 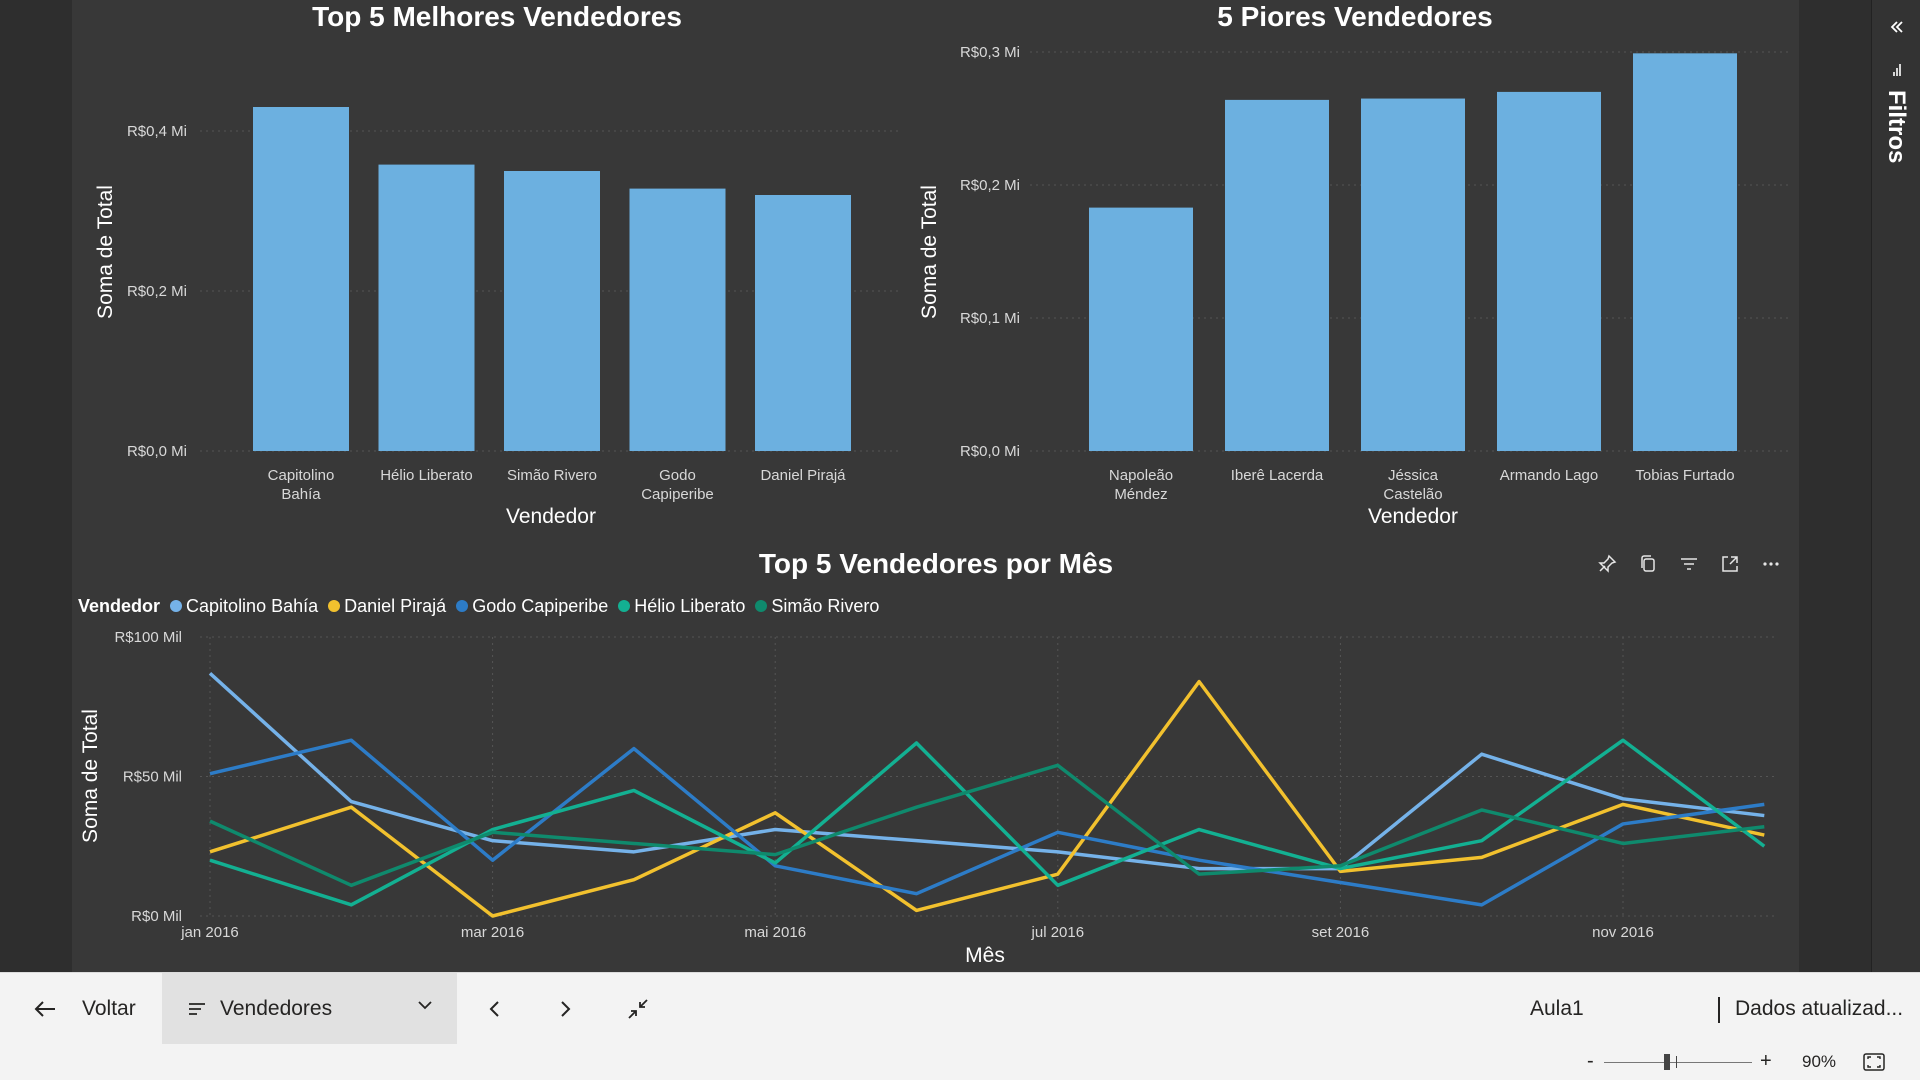 I want to click on zoom-slider-thumb, so click(x=1667, y=1062).